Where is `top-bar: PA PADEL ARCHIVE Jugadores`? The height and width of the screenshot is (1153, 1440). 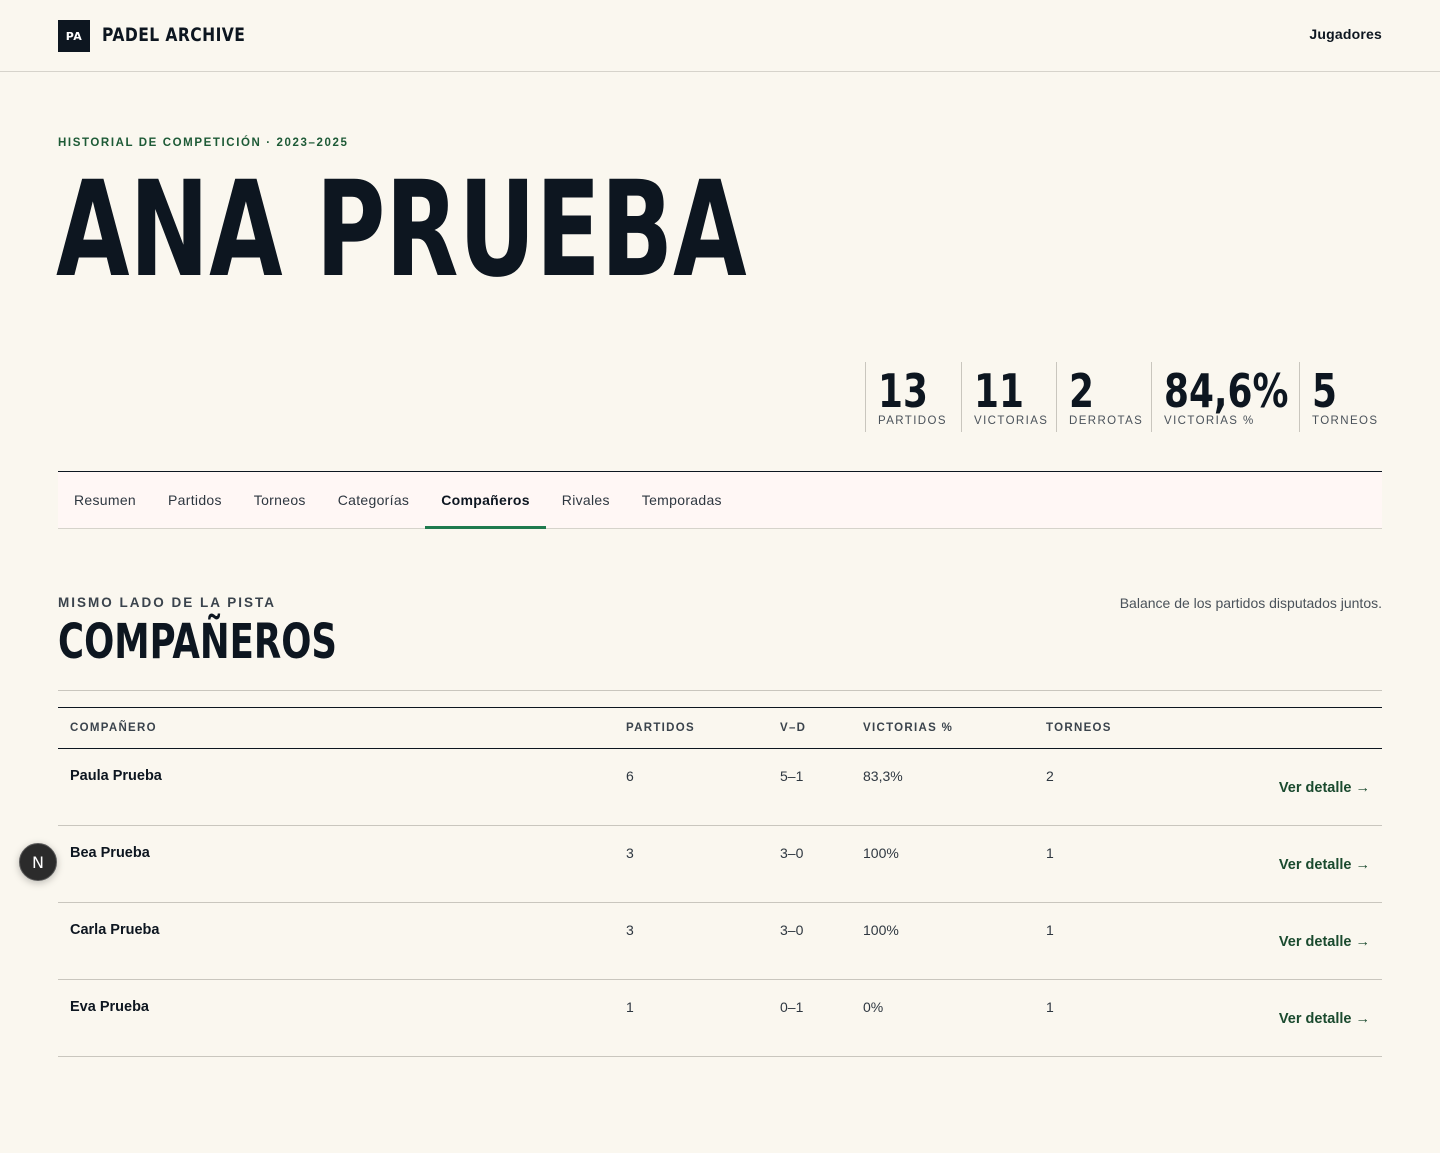
top-bar: PA PADEL ARCHIVE Jugadores is located at coordinates (720, 36).